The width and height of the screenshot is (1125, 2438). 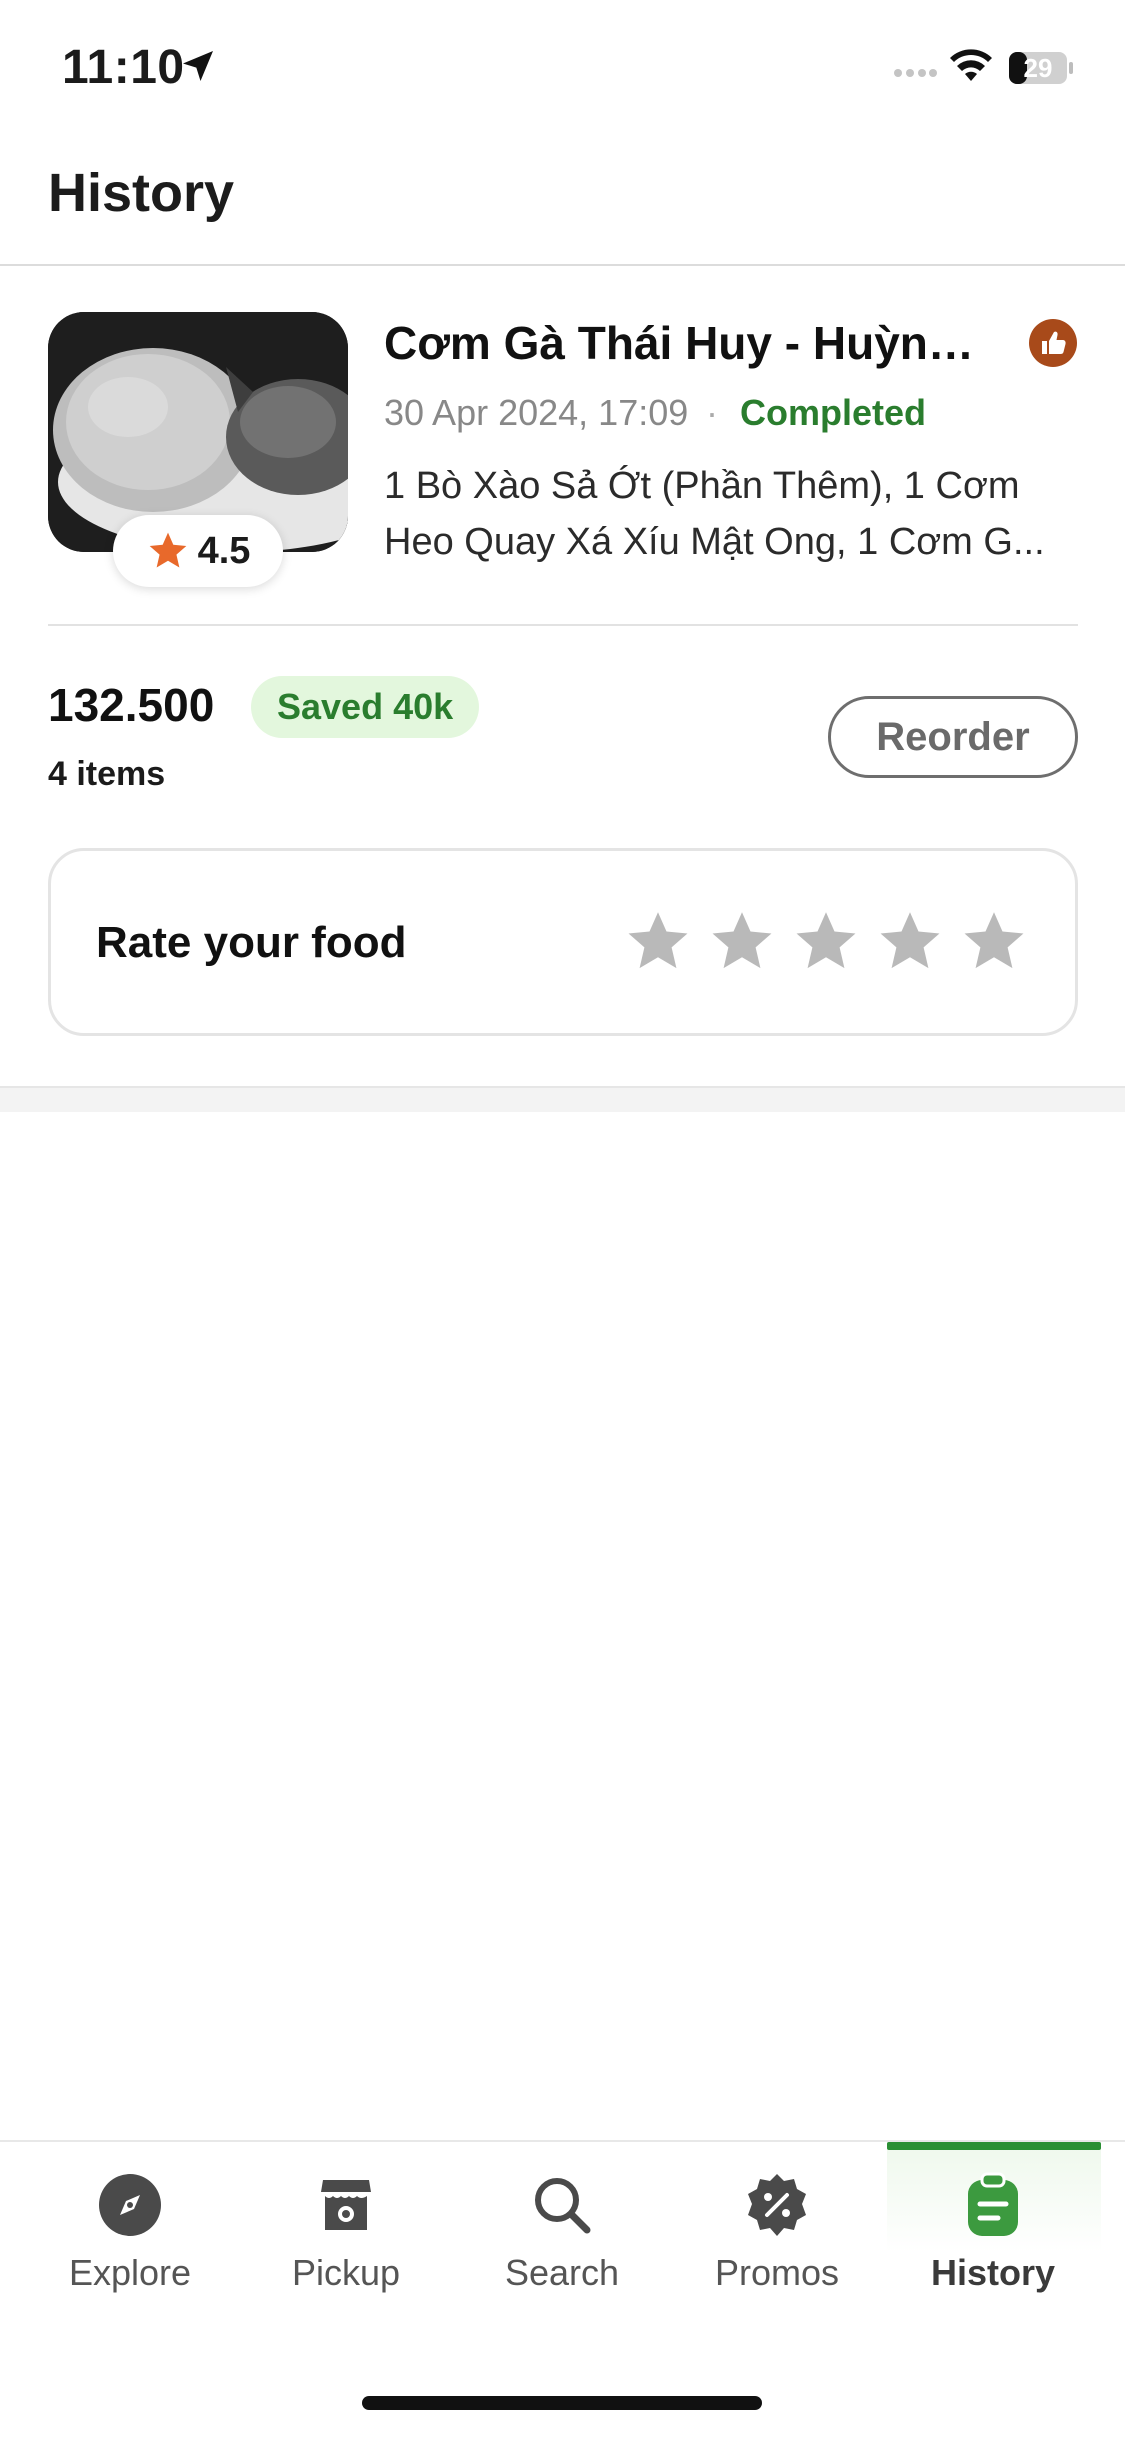 I want to click on rating-badge: 4.5, so click(x=198, y=551).